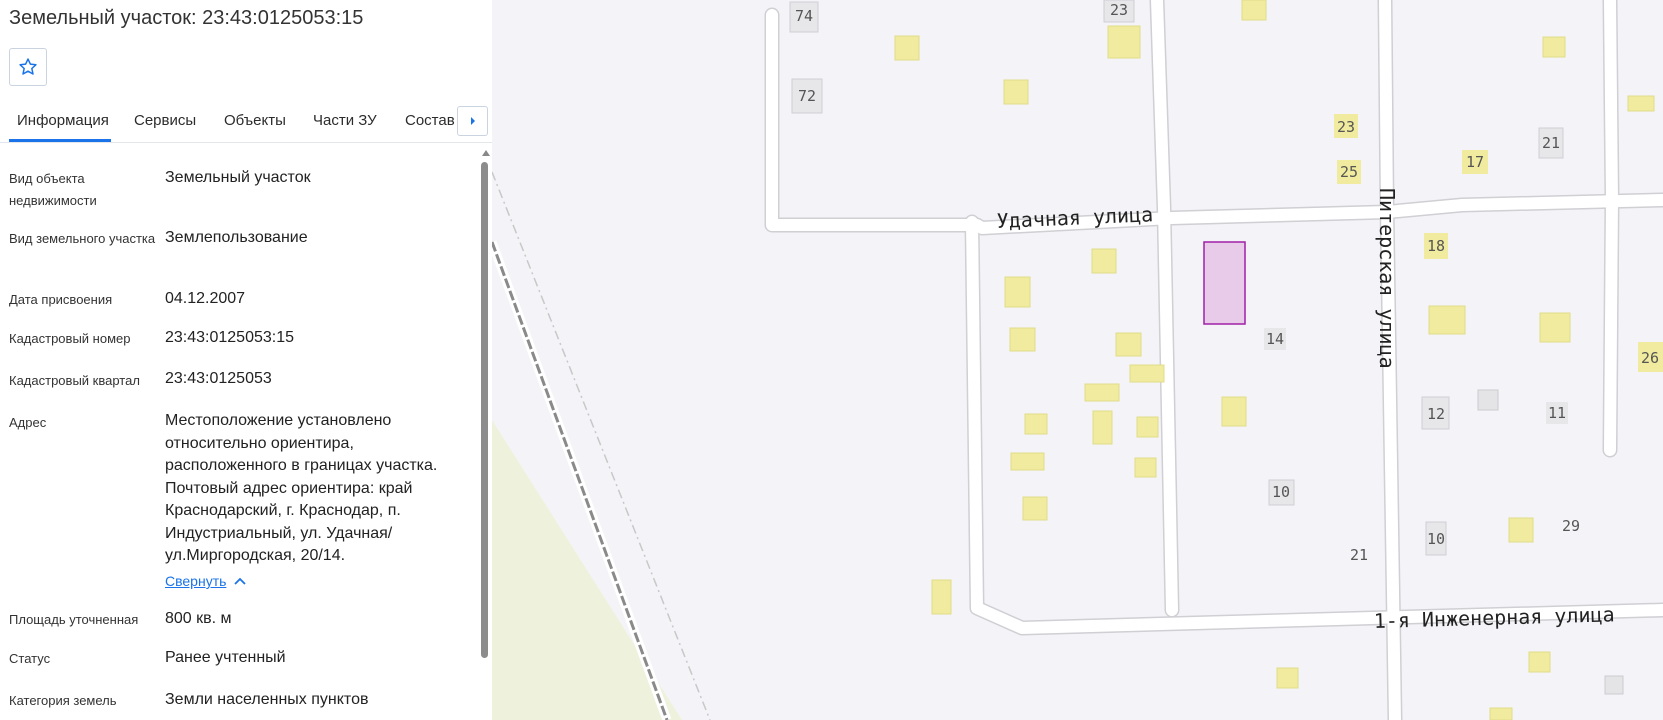 Image resolution: width=1663 pixels, height=720 pixels. What do you see at coordinates (1436, 414) in the screenshot?
I see `house-number: 12` at bounding box center [1436, 414].